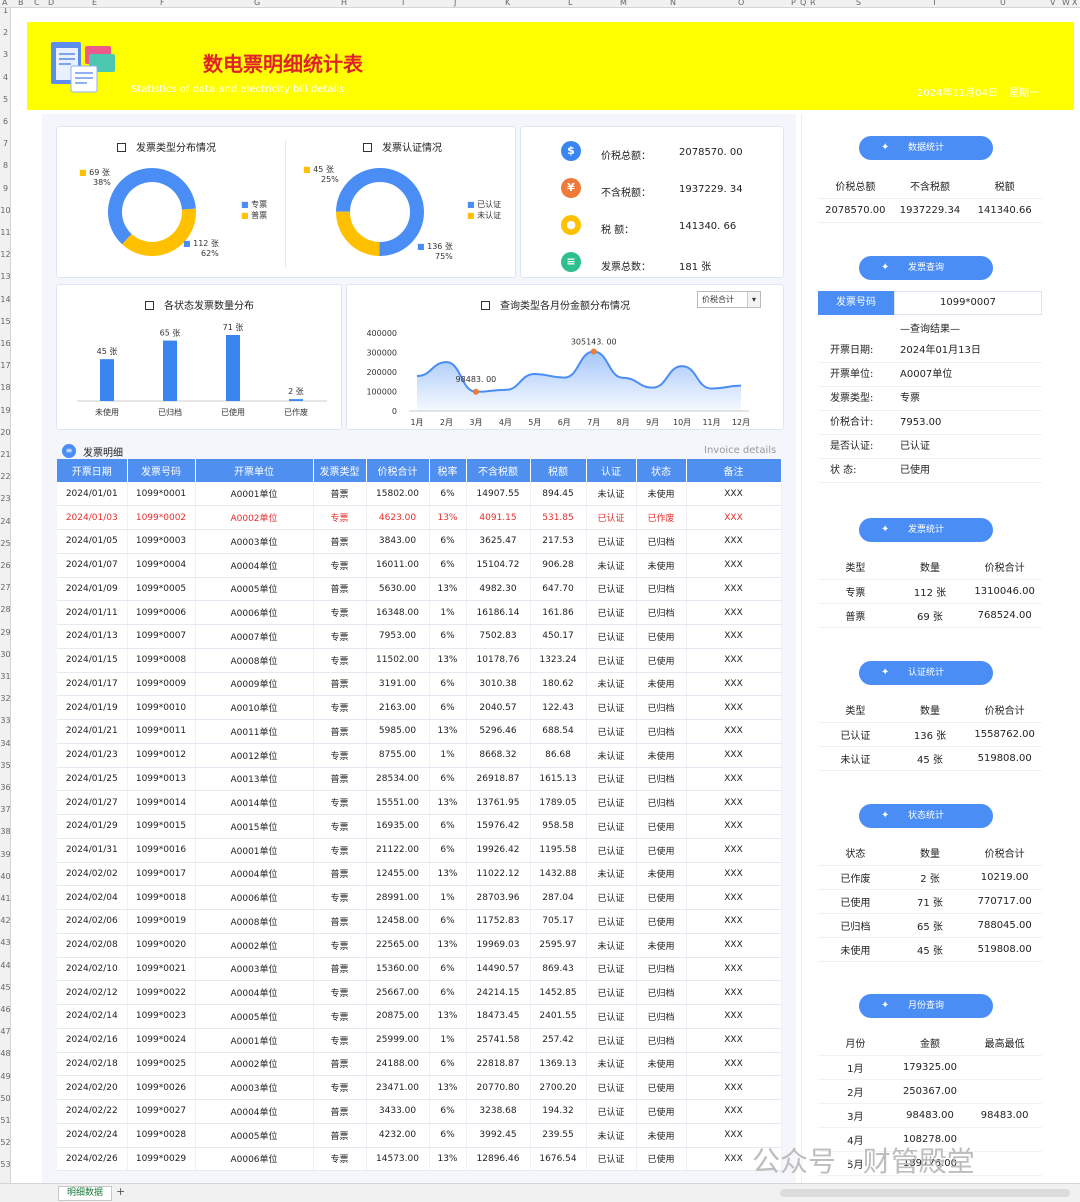  Describe the element at coordinates (5, 898) in the screenshot. I see `row-number: 41` at that location.